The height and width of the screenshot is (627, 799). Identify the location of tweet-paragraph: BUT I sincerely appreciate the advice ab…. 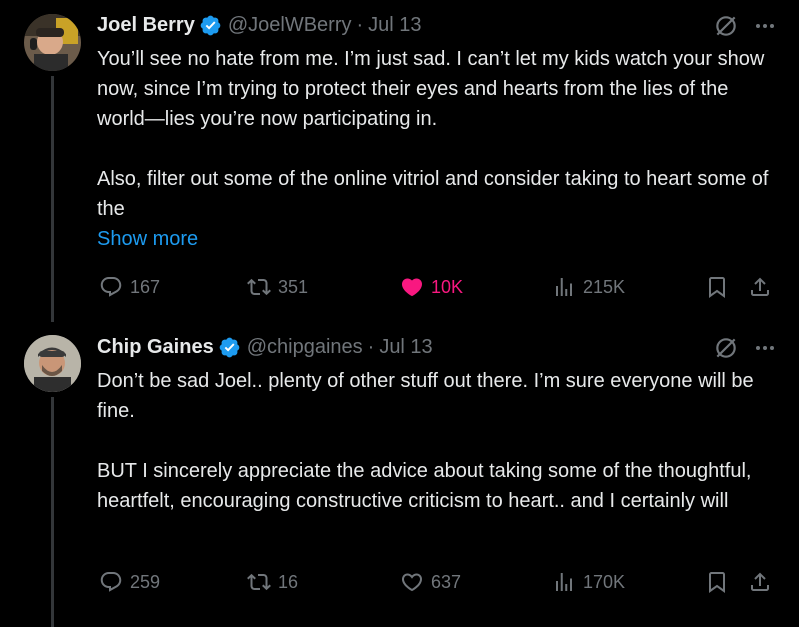
(424, 486).